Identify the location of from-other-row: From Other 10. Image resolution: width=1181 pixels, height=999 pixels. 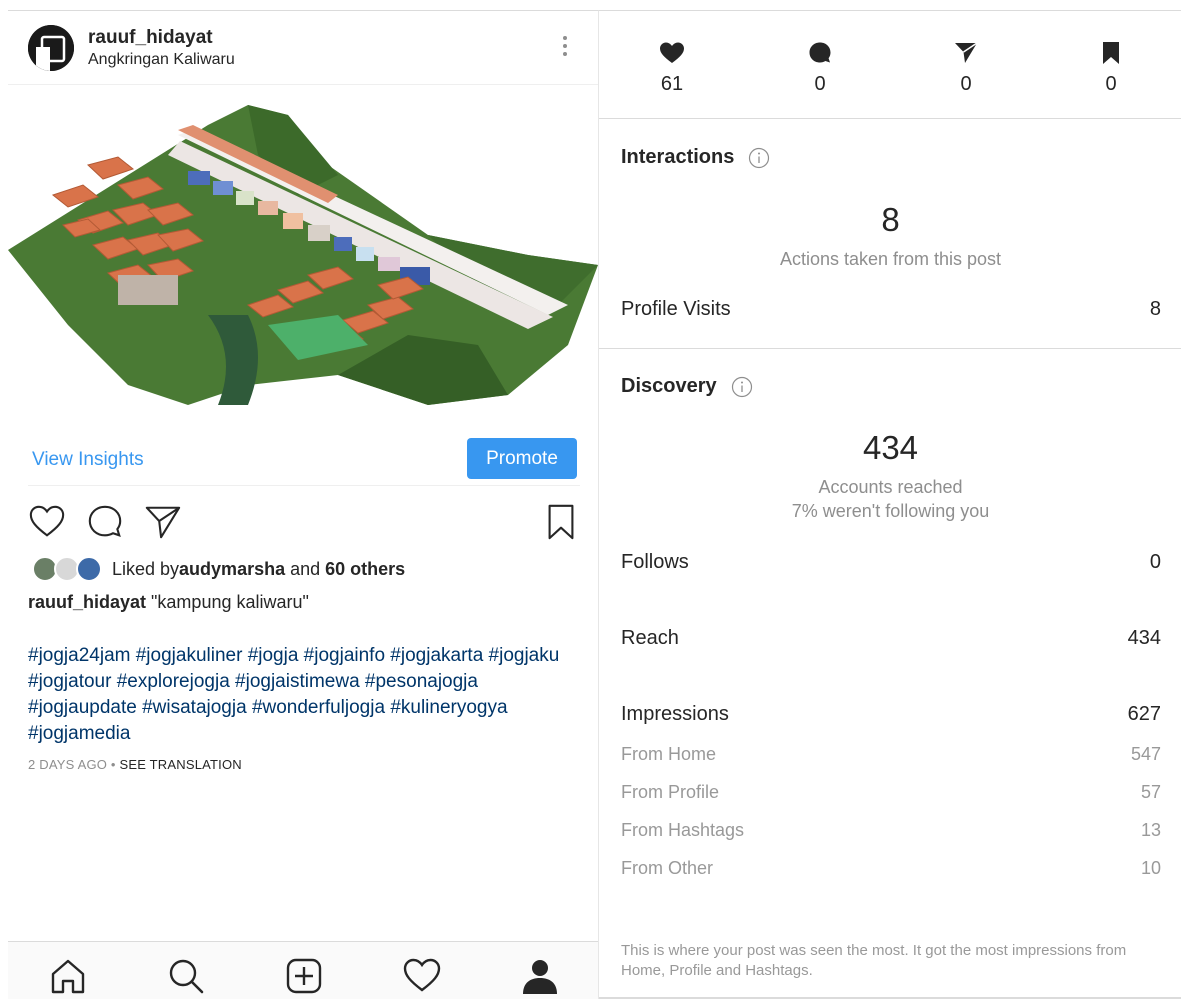
(891, 868).